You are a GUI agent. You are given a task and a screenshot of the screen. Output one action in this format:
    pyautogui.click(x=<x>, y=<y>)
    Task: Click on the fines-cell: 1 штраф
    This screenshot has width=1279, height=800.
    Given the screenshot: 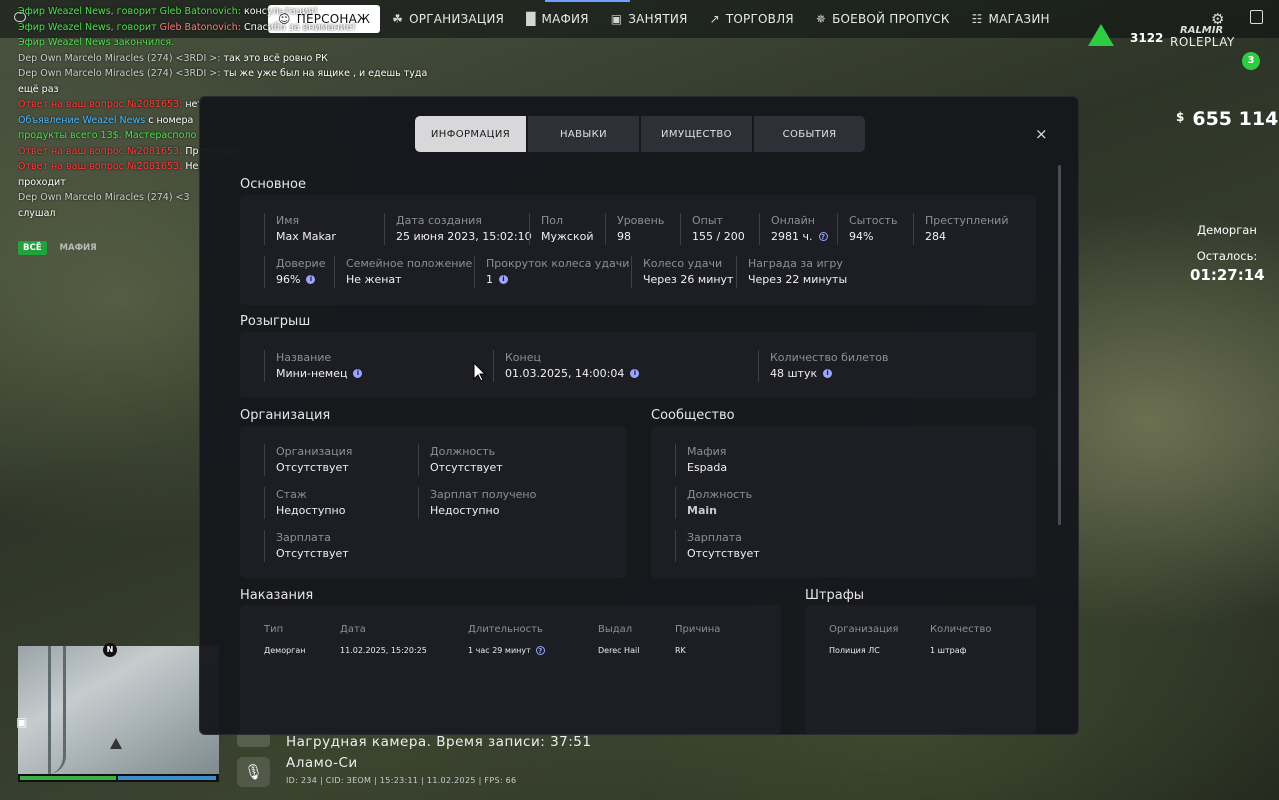 What is the action you would take?
    pyautogui.click(x=948, y=650)
    